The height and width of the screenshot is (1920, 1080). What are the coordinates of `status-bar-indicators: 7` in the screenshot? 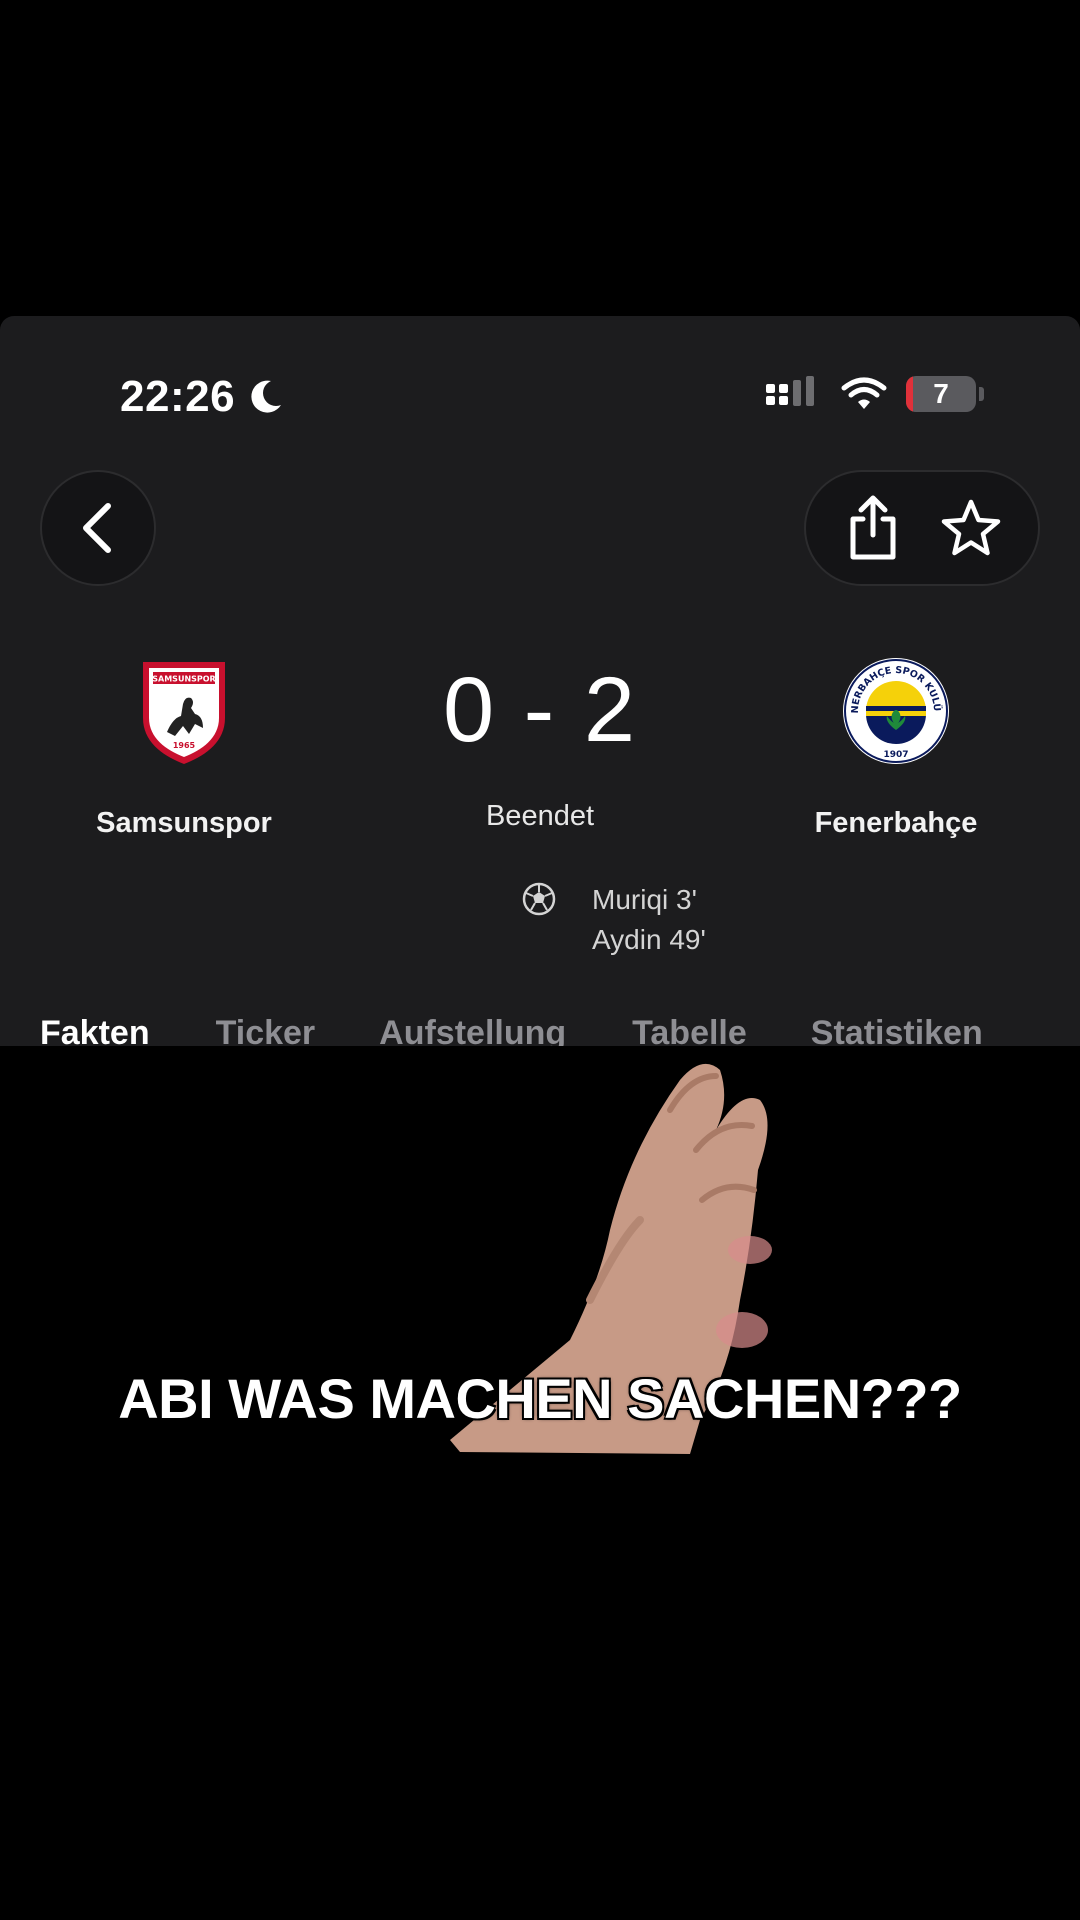 It's located at (875, 394).